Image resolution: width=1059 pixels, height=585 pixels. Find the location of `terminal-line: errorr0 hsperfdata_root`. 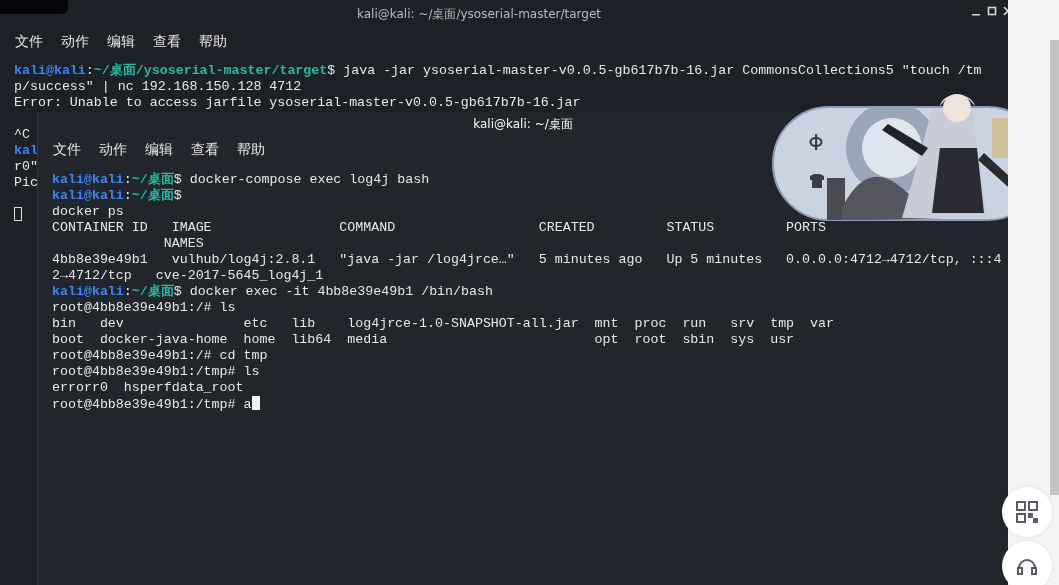

terminal-line: errorr0 hsperfdata_root is located at coordinates (148, 388).